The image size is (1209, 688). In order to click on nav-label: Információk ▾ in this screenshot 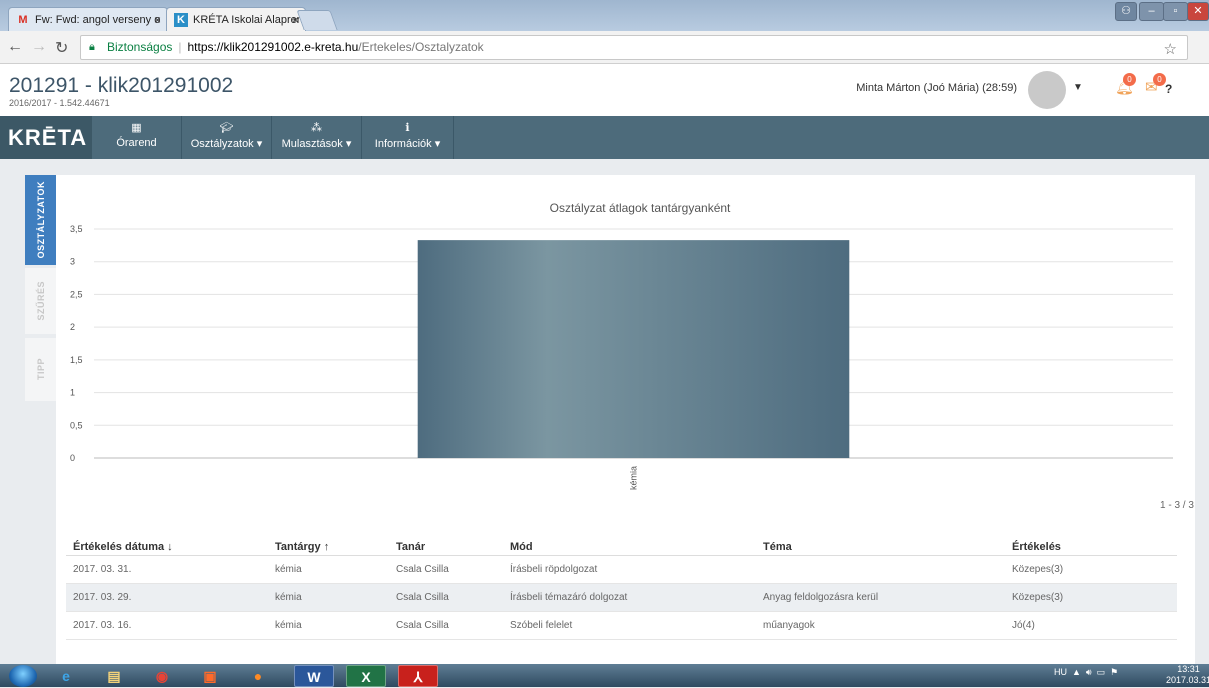, I will do `click(407, 144)`.